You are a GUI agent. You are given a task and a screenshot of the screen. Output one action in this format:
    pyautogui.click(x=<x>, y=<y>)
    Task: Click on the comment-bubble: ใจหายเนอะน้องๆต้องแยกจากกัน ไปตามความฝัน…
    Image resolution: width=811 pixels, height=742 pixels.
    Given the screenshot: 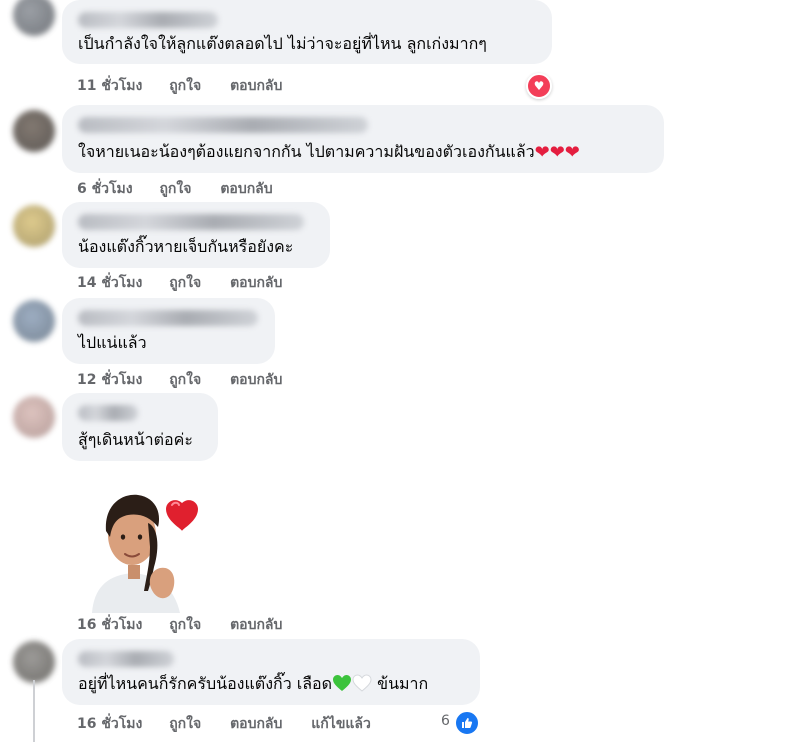 What is the action you would take?
    pyautogui.click(x=363, y=139)
    